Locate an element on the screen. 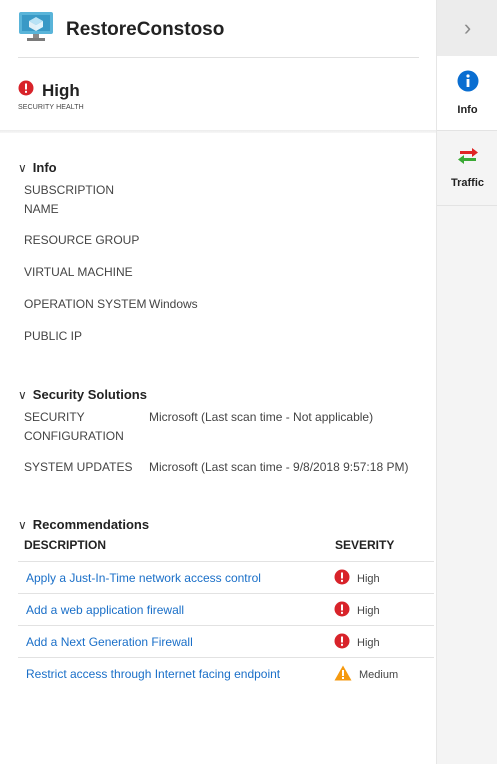  field-operation-system: OPERATION SYSTEM Windows is located at coordinates (224, 304).